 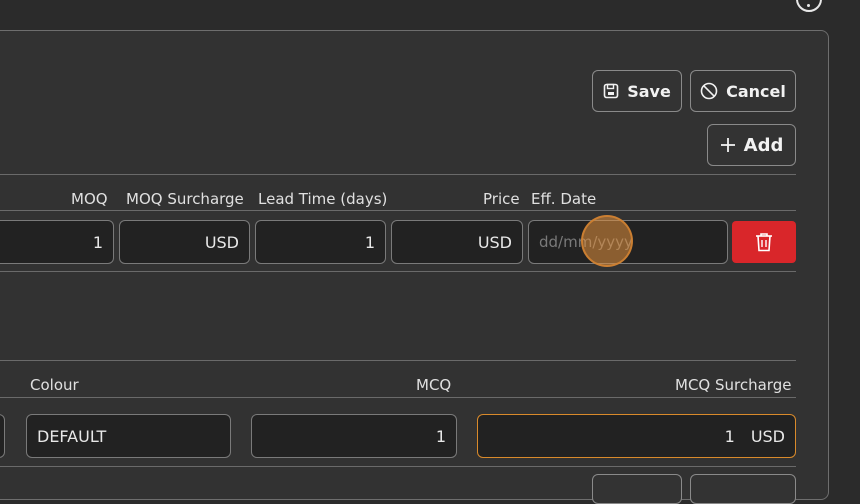 What do you see at coordinates (89, 199) in the screenshot?
I see `header-moq: MOQ` at bounding box center [89, 199].